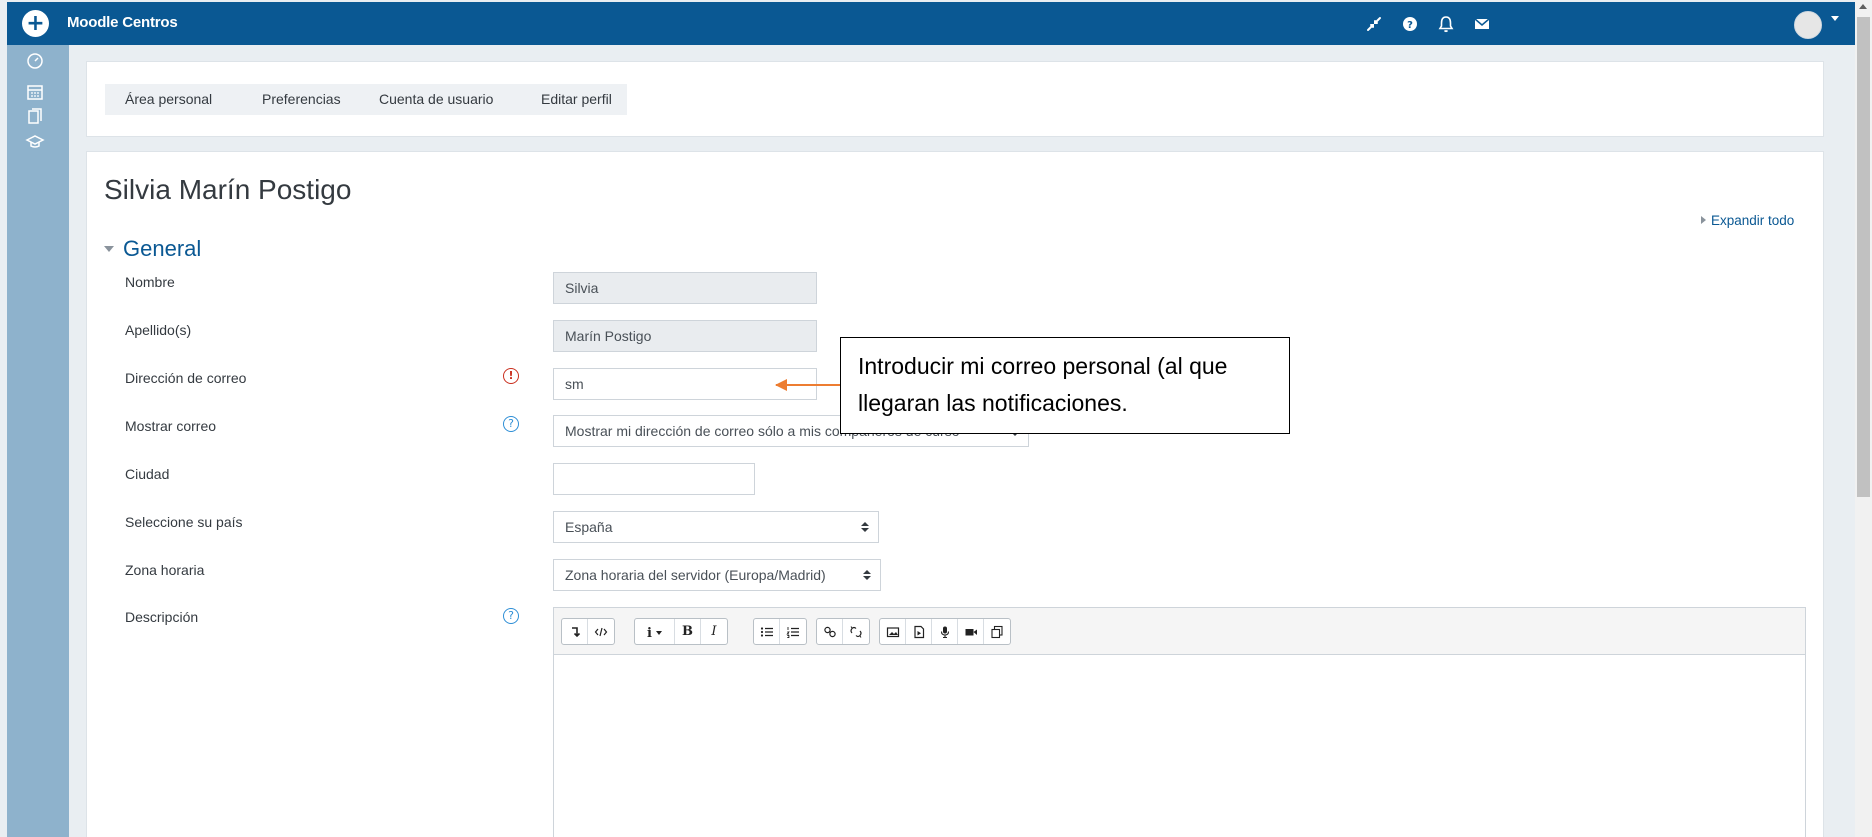  What do you see at coordinates (1374, 24) in the screenshot?
I see `collapse-icon` at bounding box center [1374, 24].